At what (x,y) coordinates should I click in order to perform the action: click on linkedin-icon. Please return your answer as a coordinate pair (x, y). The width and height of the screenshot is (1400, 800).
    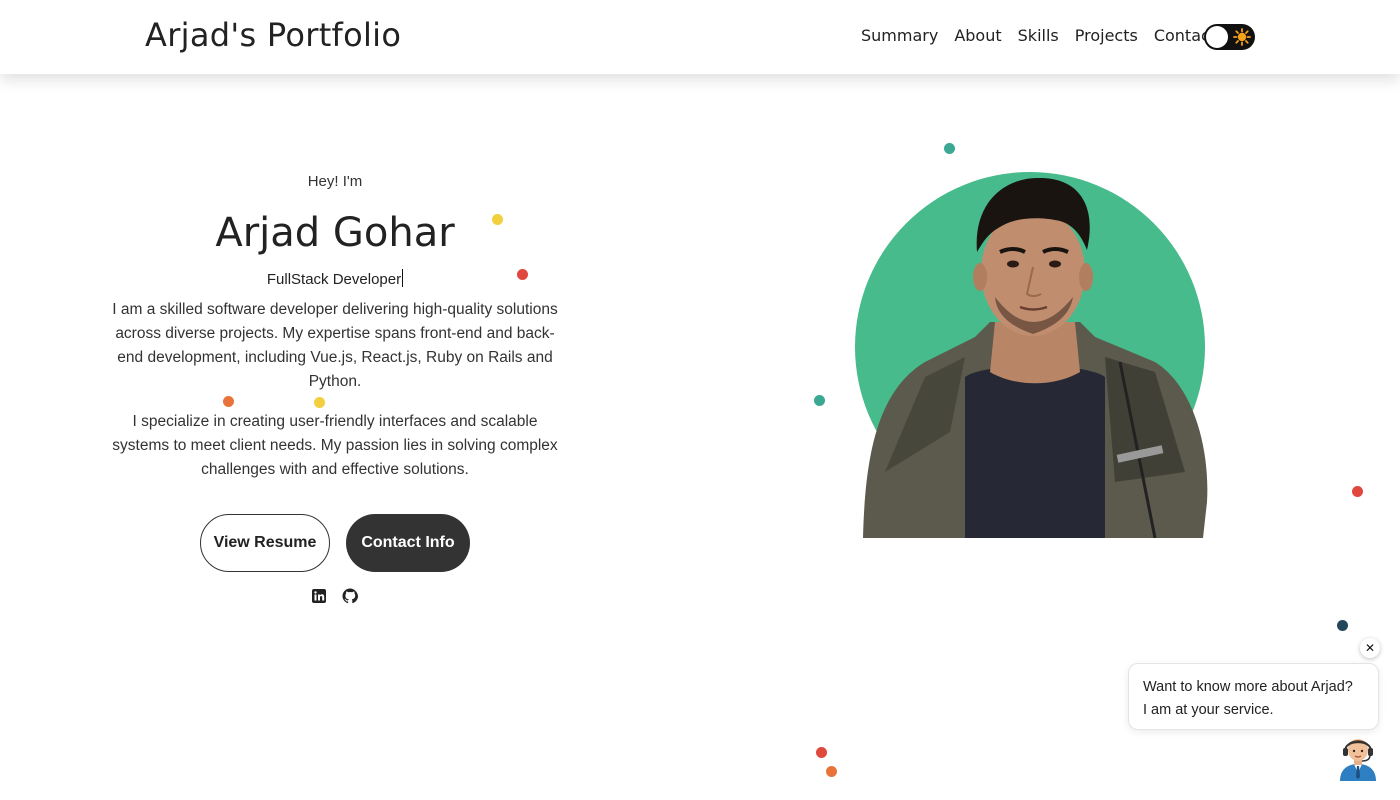
    Looking at the image, I should click on (319, 596).